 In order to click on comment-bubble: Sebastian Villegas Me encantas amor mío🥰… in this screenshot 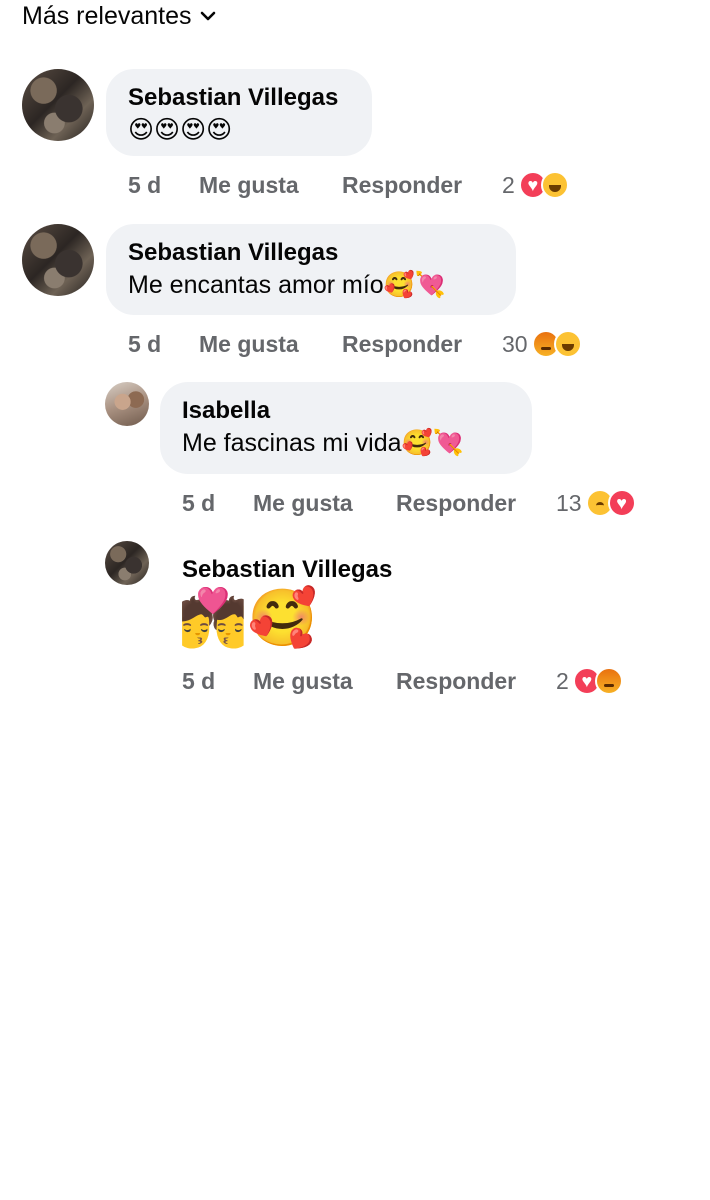, I will do `click(311, 269)`.